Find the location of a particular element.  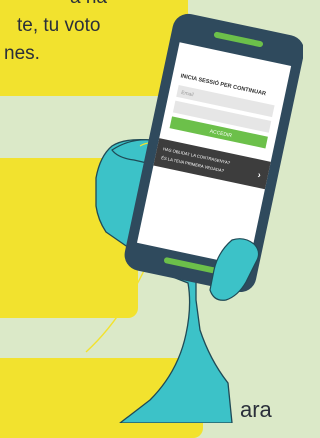

fingers-illustration is located at coordinates (234, 269).